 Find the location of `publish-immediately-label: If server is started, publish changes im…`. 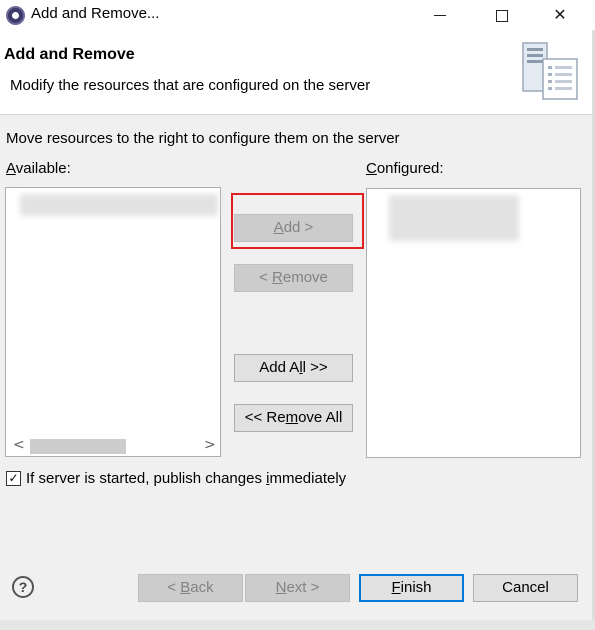

publish-immediately-label: If server is started, publish changes im… is located at coordinates (186, 478).